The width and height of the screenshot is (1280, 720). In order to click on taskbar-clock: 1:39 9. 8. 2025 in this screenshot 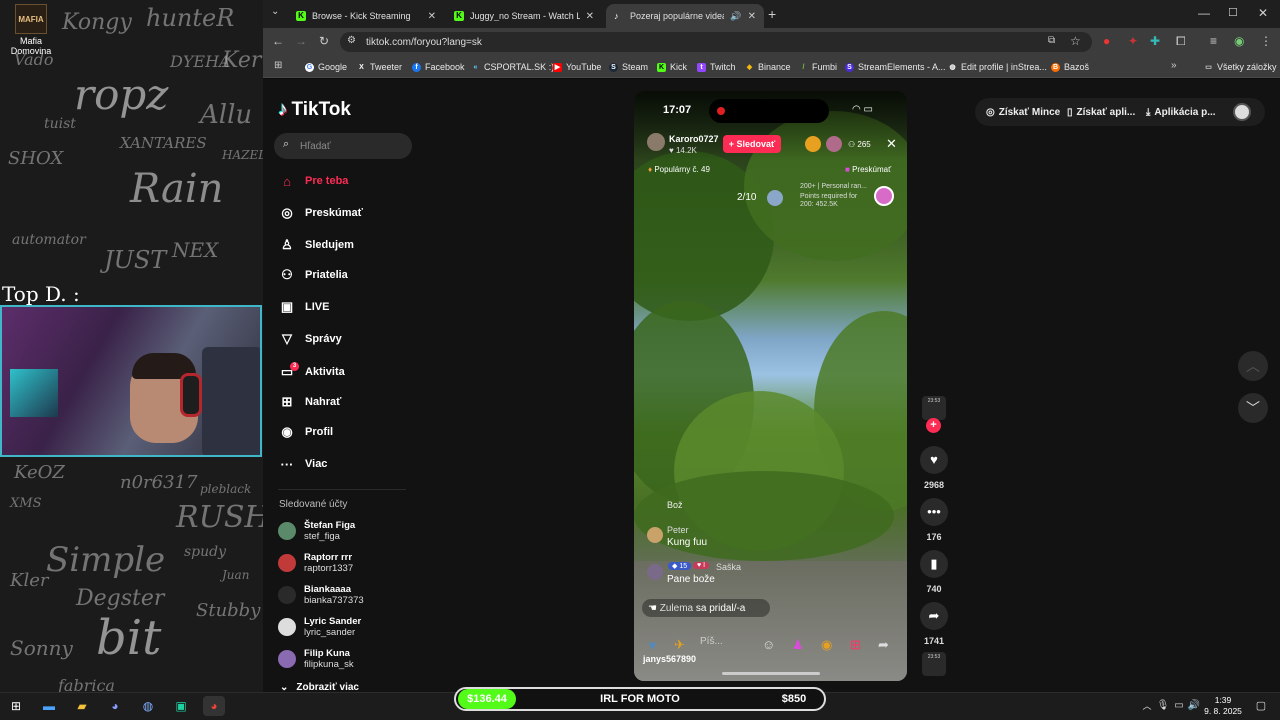, I will do `click(1223, 706)`.